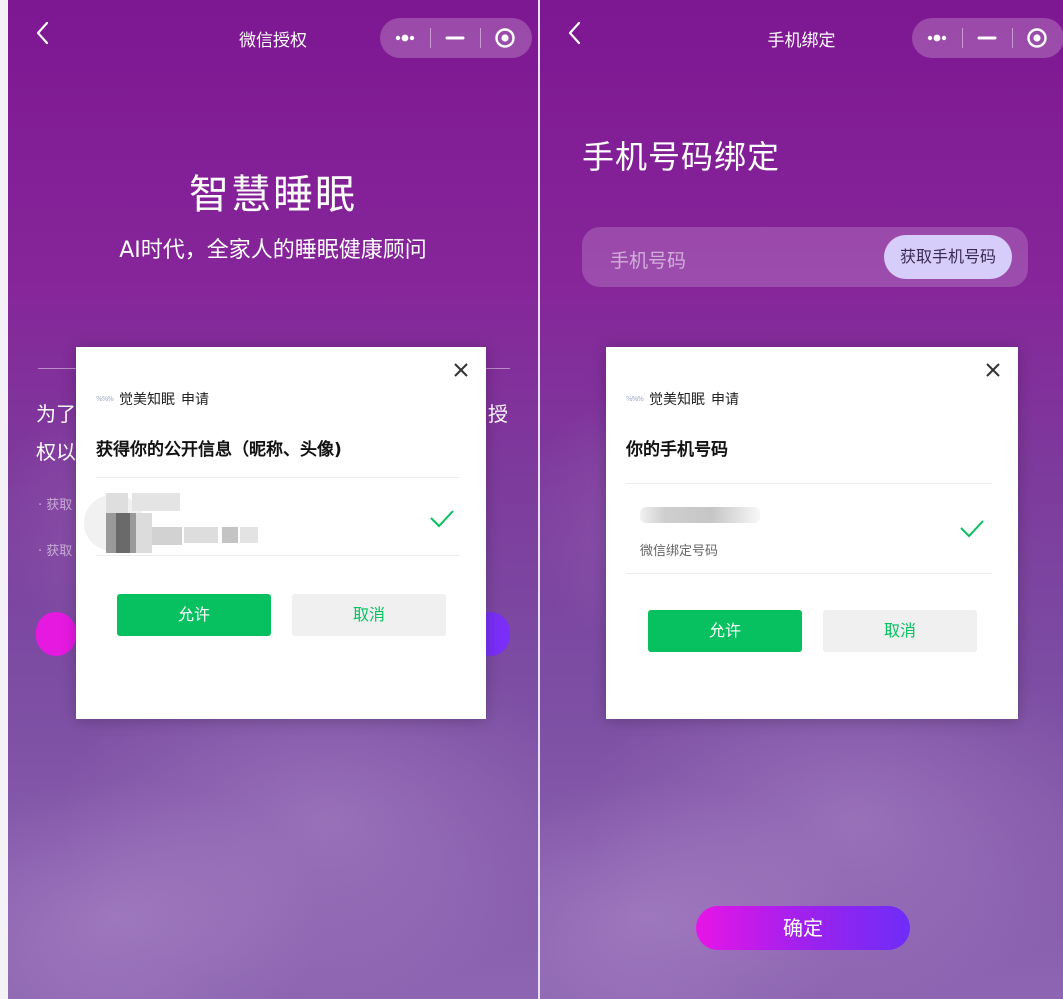 This screenshot has width=1063, height=999. What do you see at coordinates (273, 195) in the screenshot?
I see `hero-title: 智慧睡眠` at bounding box center [273, 195].